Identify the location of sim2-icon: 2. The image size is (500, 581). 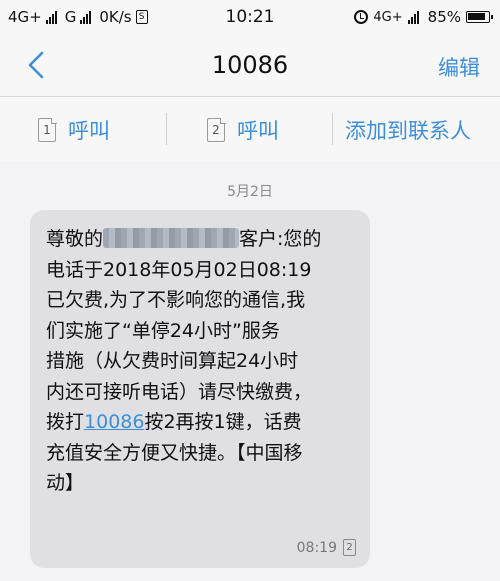
(216, 129).